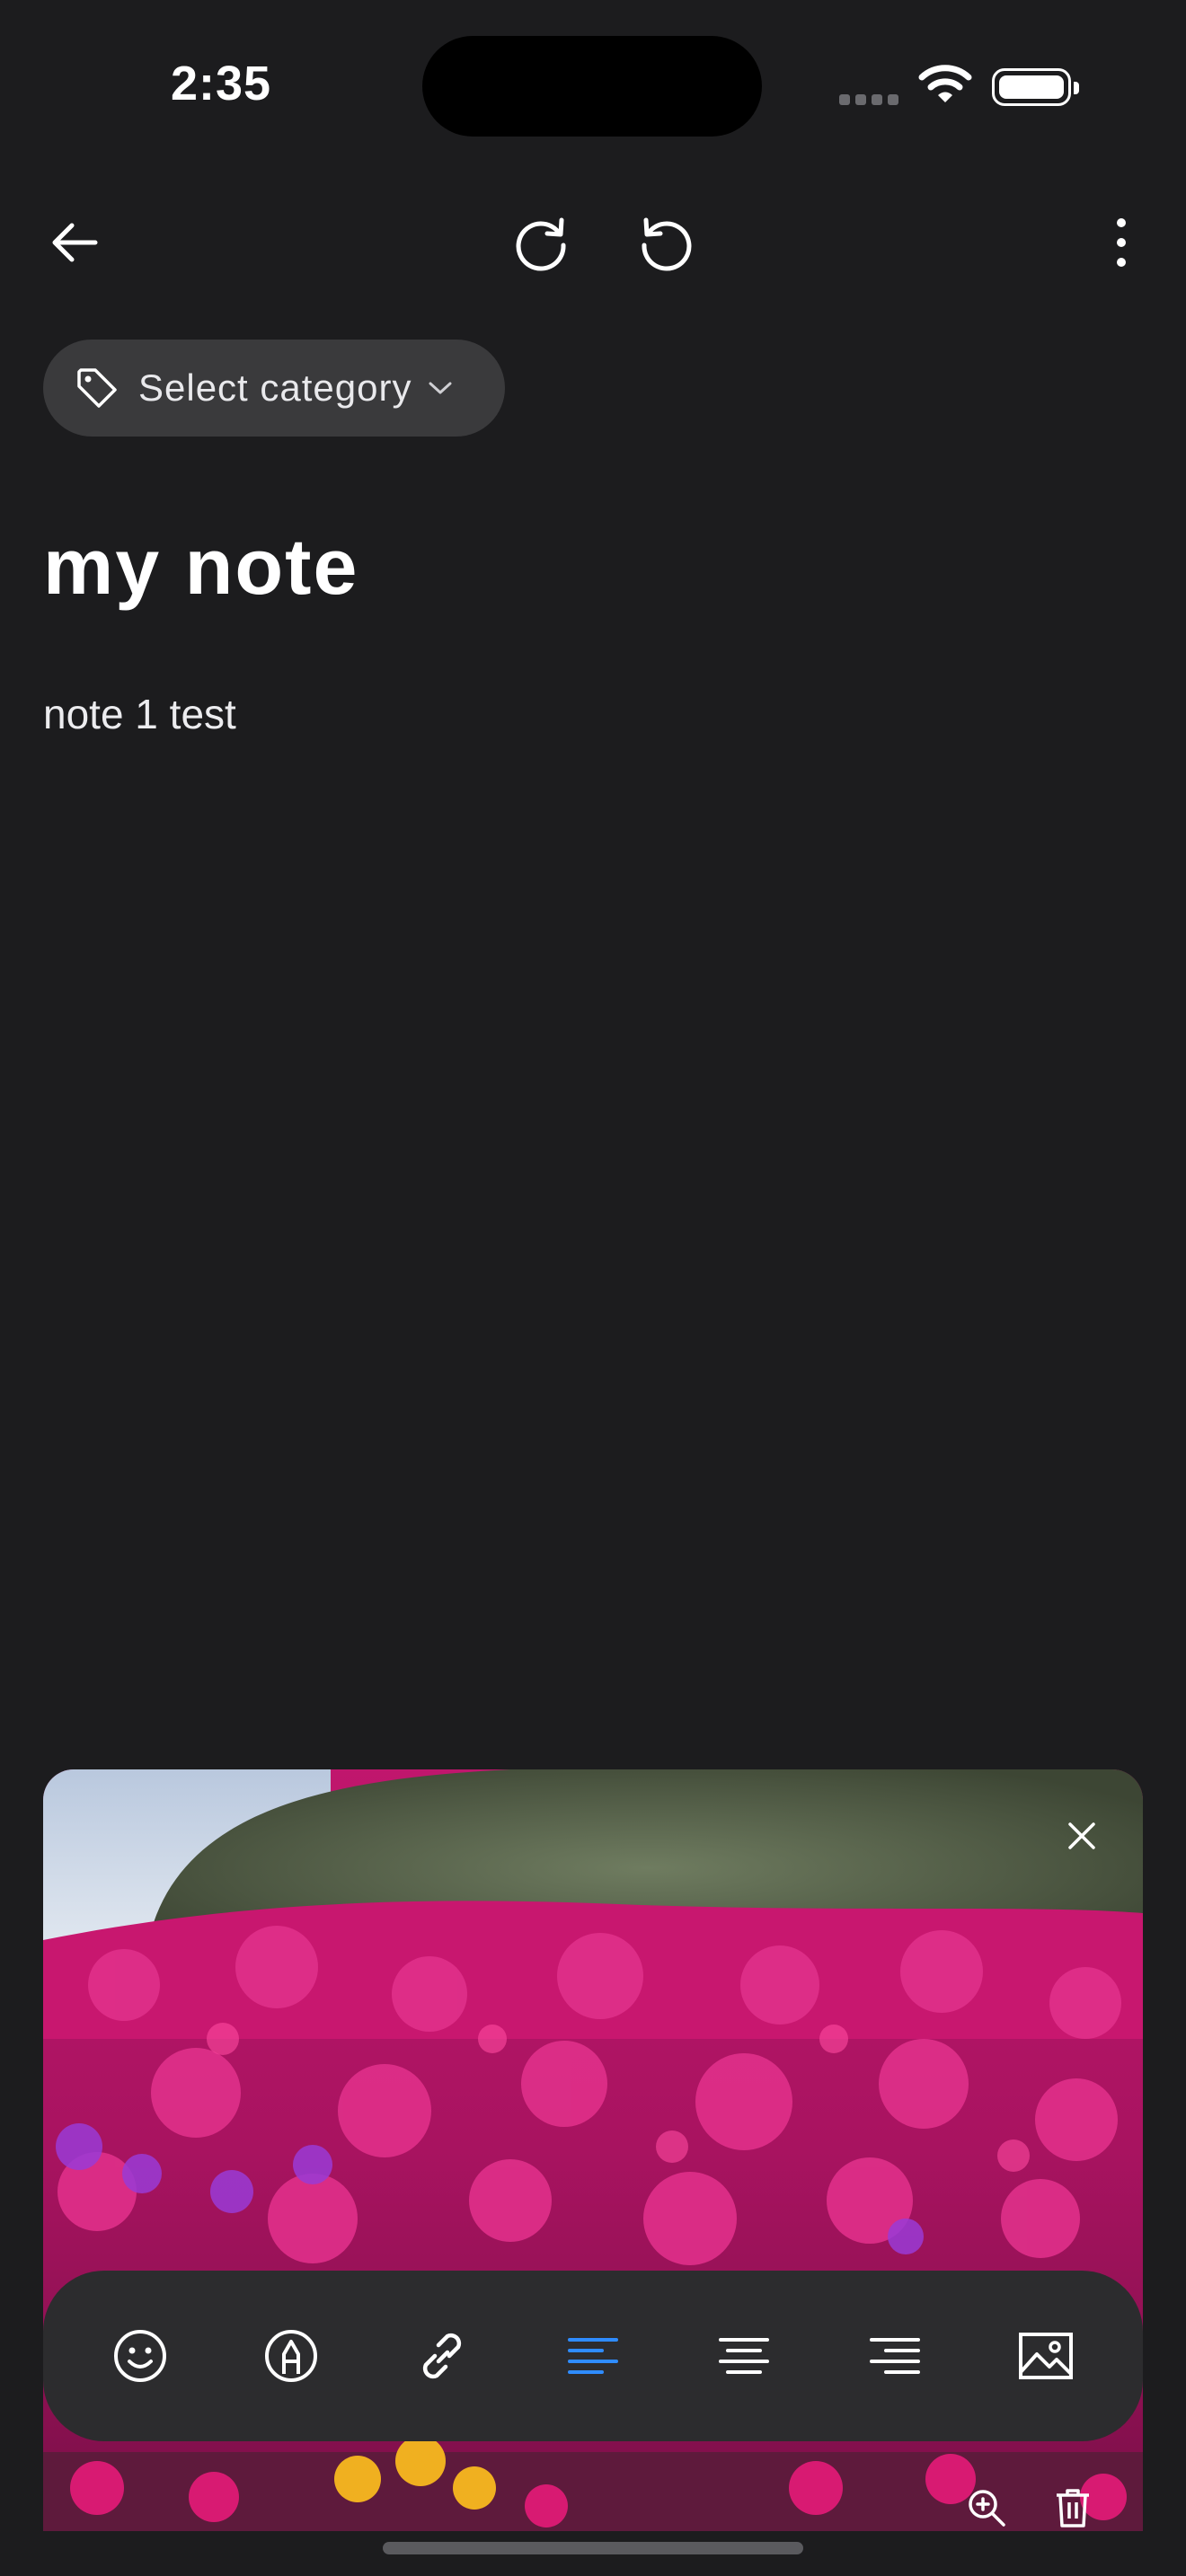 The width and height of the screenshot is (1186, 2576). I want to click on select-category-button: Select category, so click(274, 388).